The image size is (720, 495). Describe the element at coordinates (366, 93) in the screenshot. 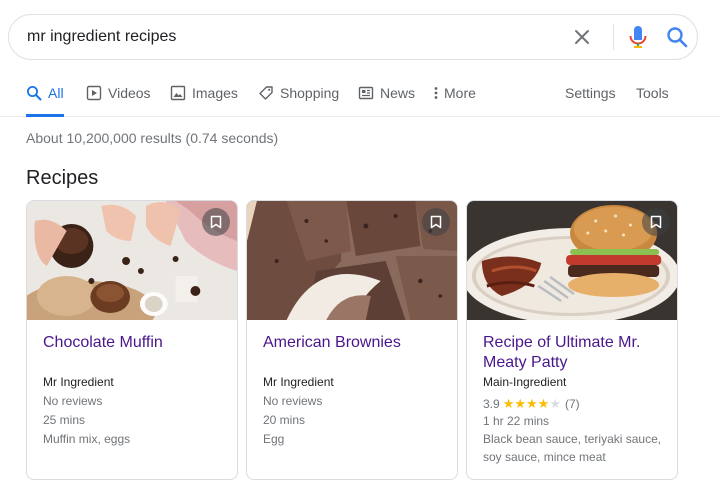

I see `newspaper-icon` at that location.